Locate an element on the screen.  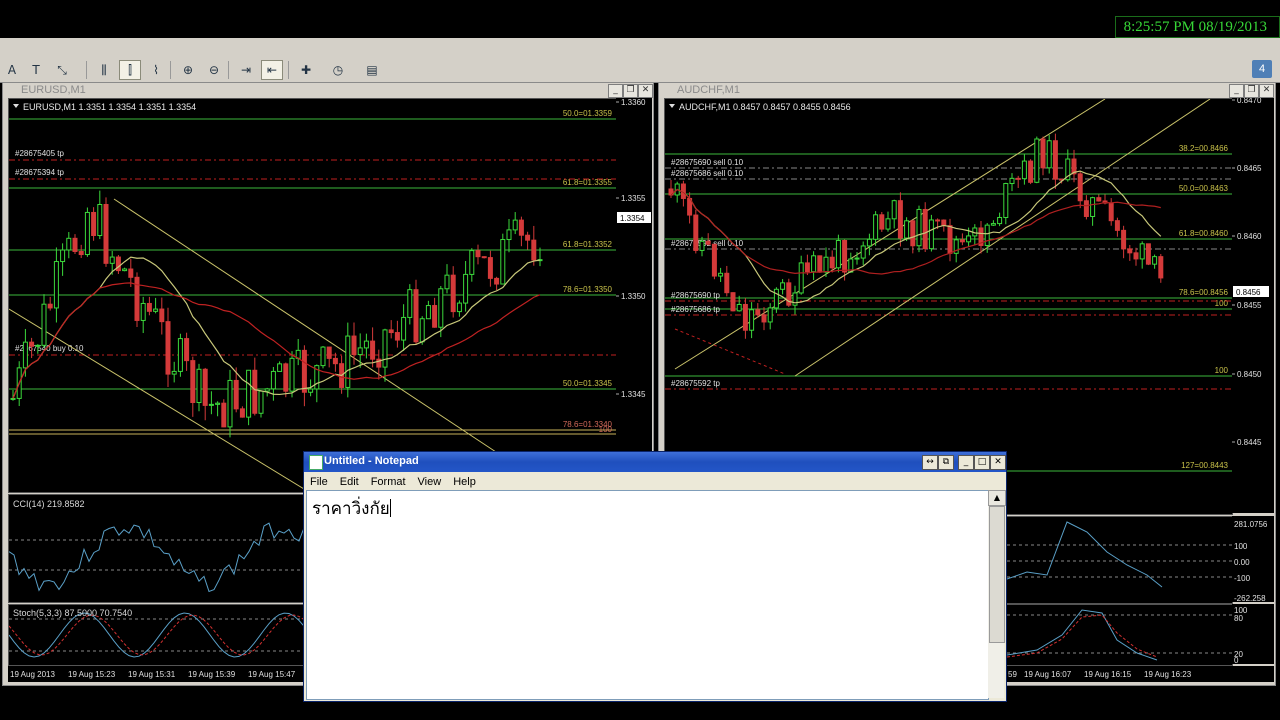
eurusd-window-caption: EURUSD,M1 _ ❐ ✕ is located at coordinates (328, 90).